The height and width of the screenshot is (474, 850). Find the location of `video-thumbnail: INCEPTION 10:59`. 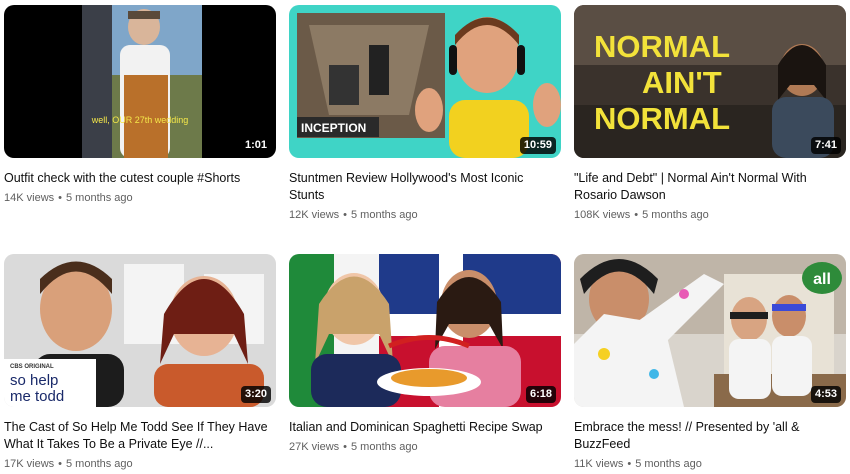

video-thumbnail: INCEPTION 10:59 is located at coordinates (425, 81).